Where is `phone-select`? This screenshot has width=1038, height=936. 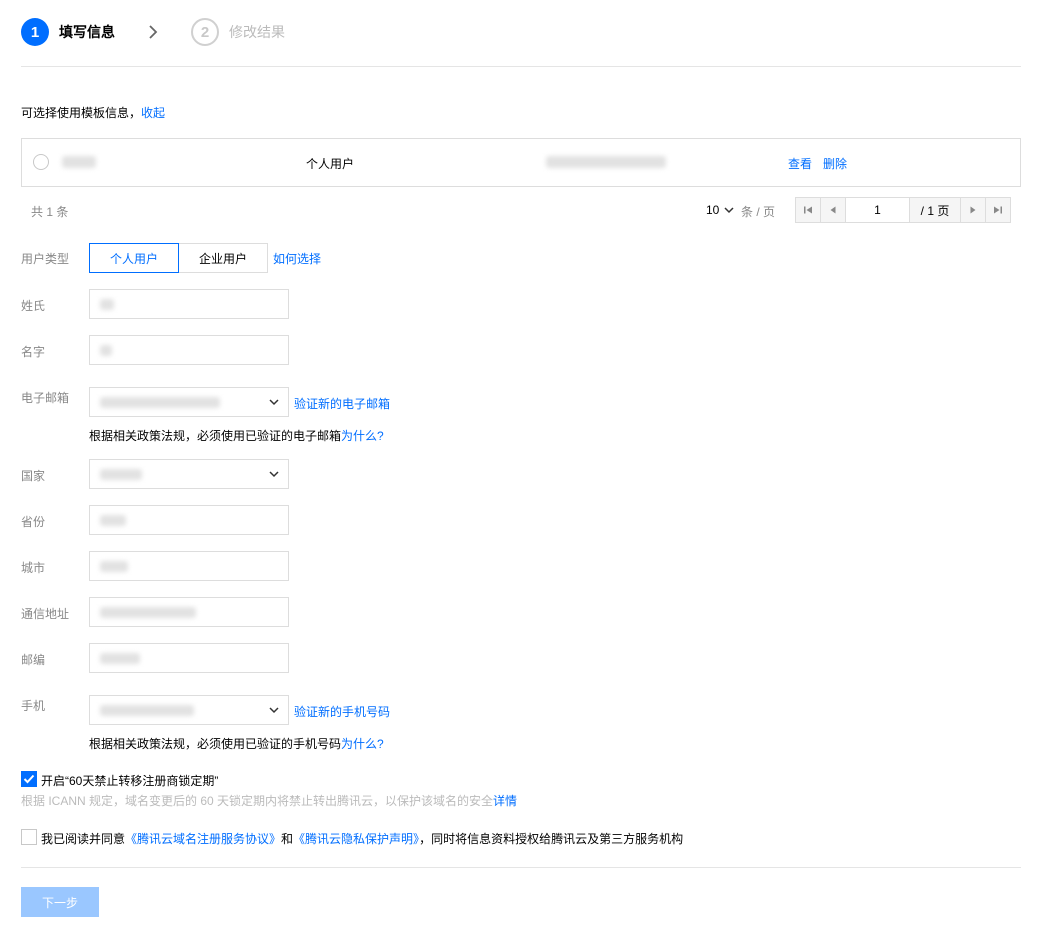
phone-select is located at coordinates (189, 710).